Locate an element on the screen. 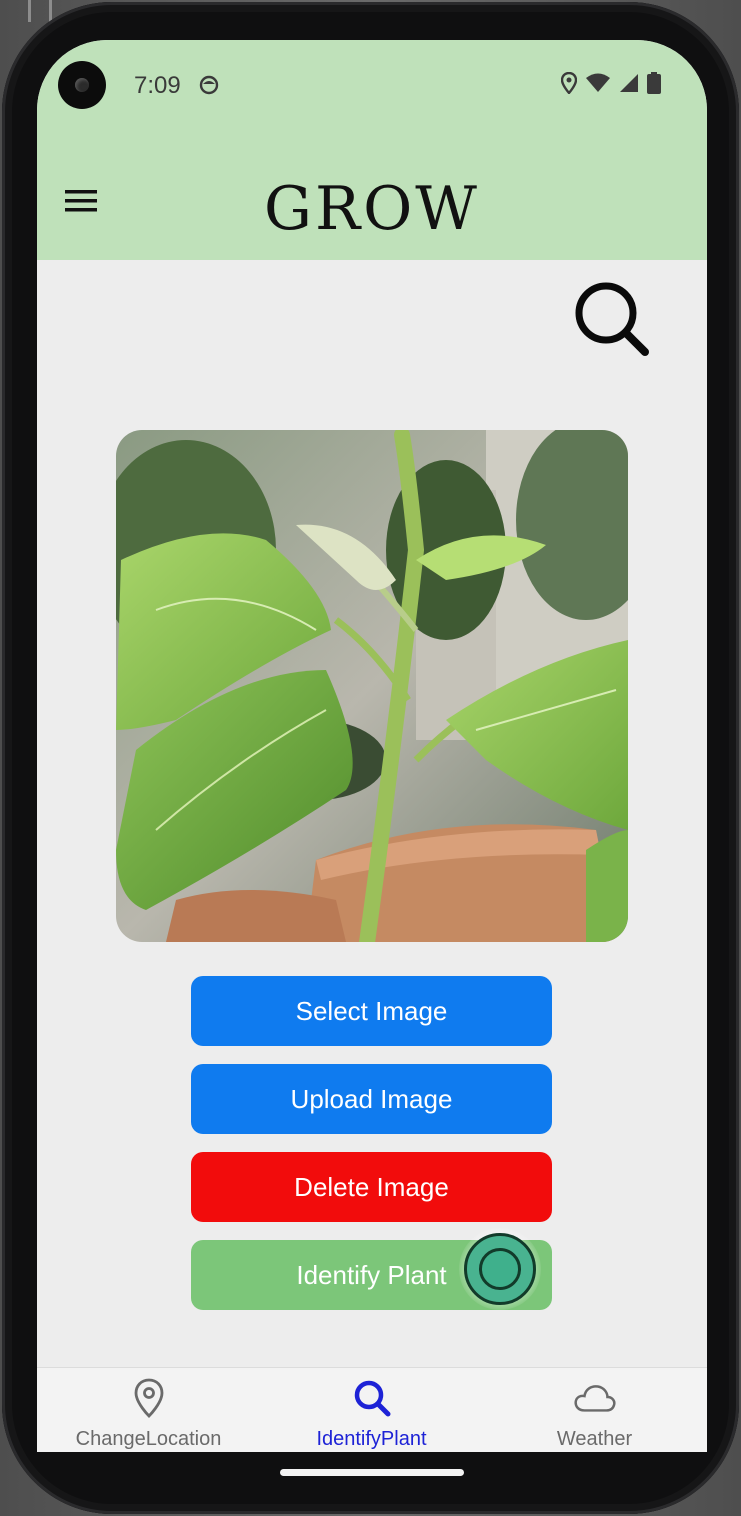 The image size is (741, 1516). touch-indicator is located at coordinates (500, 1269).